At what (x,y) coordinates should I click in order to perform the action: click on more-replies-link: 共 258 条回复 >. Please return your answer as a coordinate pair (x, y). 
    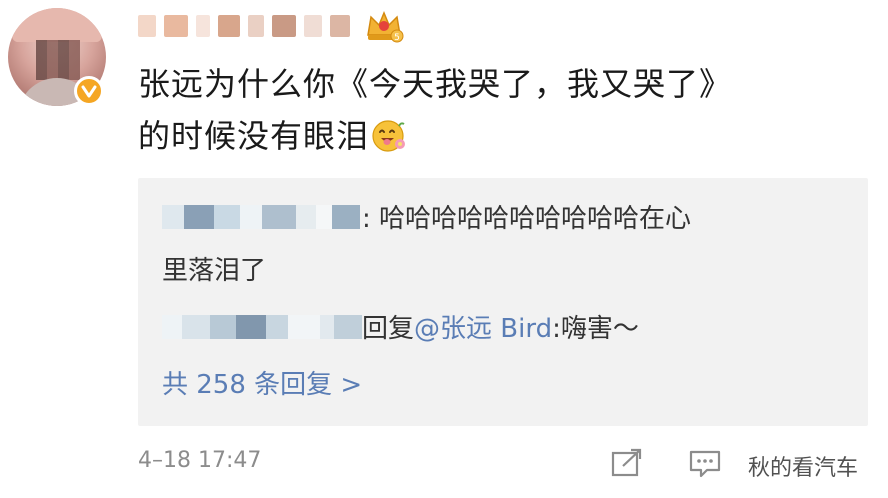
    Looking at the image, I should click on (262, 385).